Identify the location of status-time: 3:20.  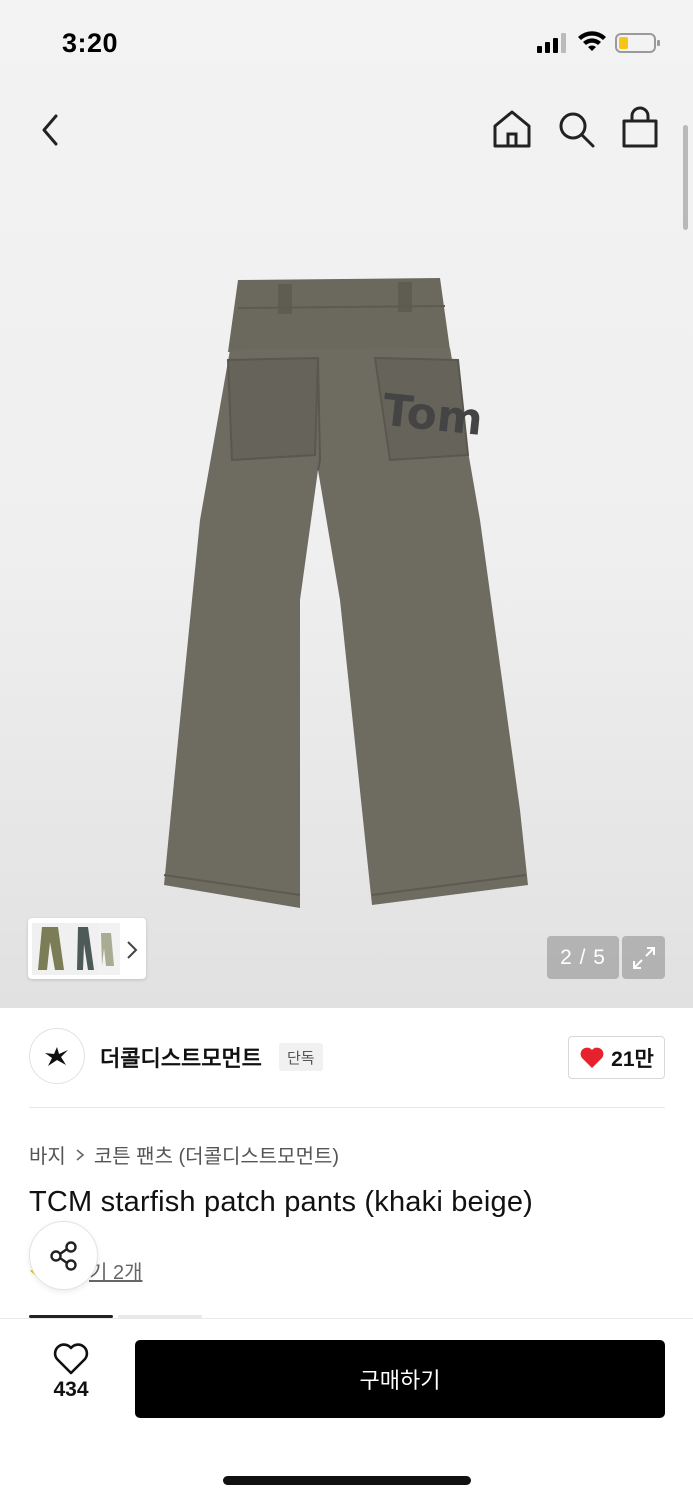
(90, 43).